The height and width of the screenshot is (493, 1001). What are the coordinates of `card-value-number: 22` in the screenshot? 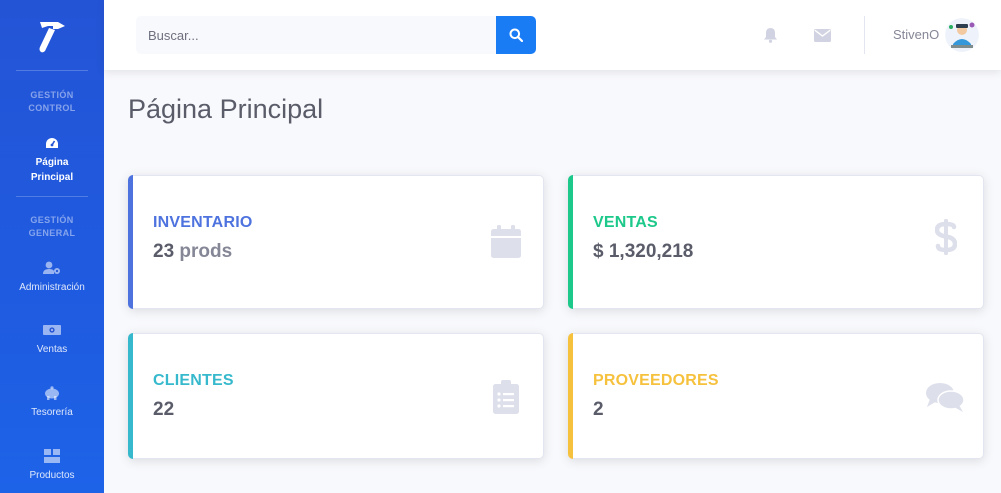 It's located at (164, 409).